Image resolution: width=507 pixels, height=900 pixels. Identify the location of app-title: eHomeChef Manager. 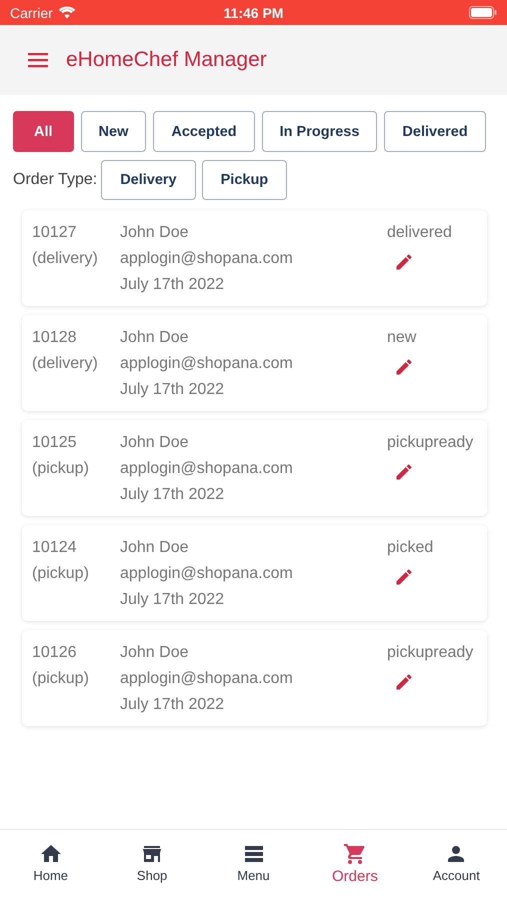
(166, 60).